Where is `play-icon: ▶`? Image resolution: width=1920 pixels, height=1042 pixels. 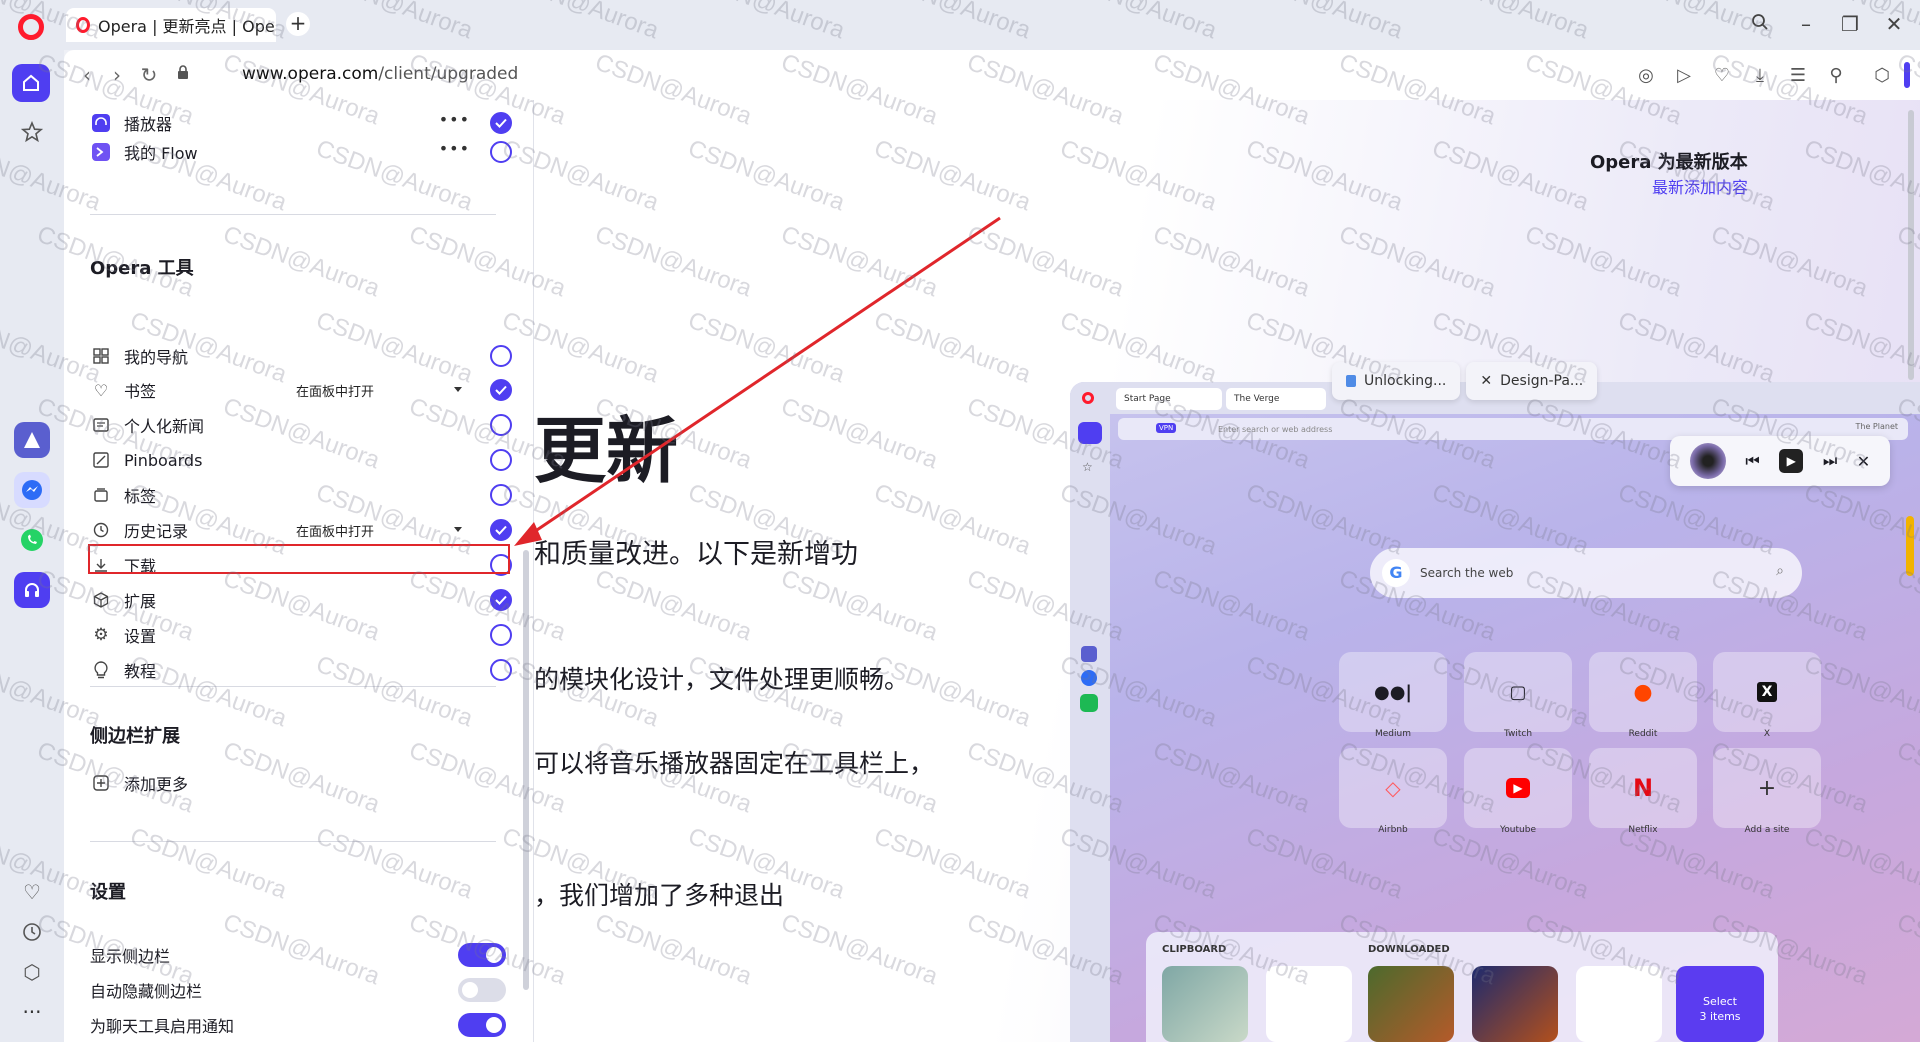 play-icon: ▶ is located at coordinates (1791, 461).